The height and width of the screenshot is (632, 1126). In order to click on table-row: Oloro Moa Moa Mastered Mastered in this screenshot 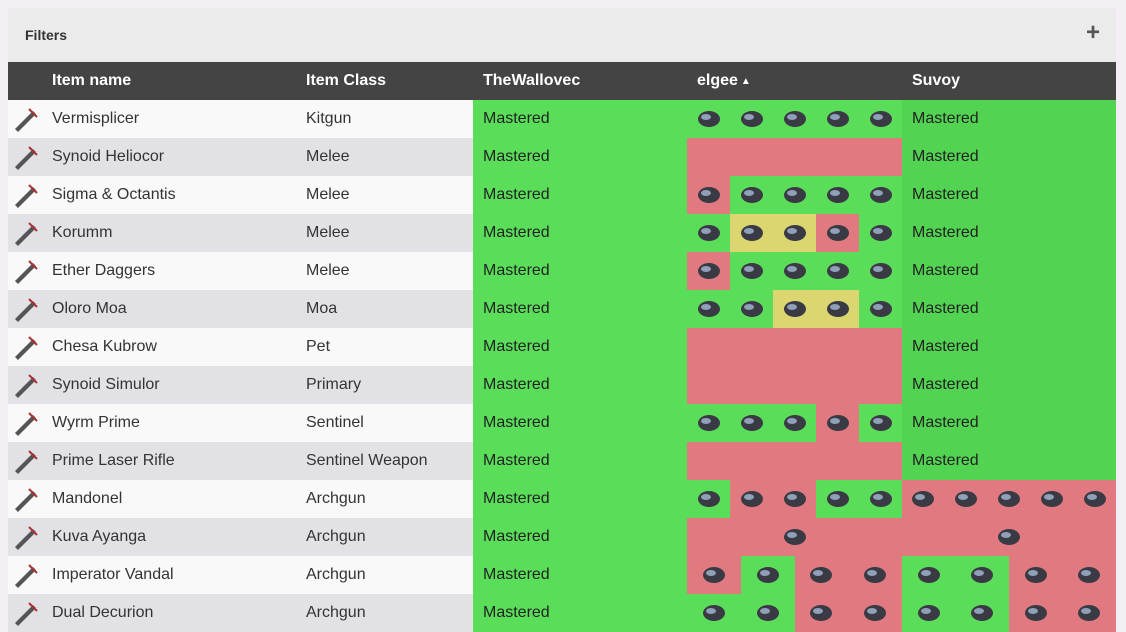, I will do `click(562, 309)`.